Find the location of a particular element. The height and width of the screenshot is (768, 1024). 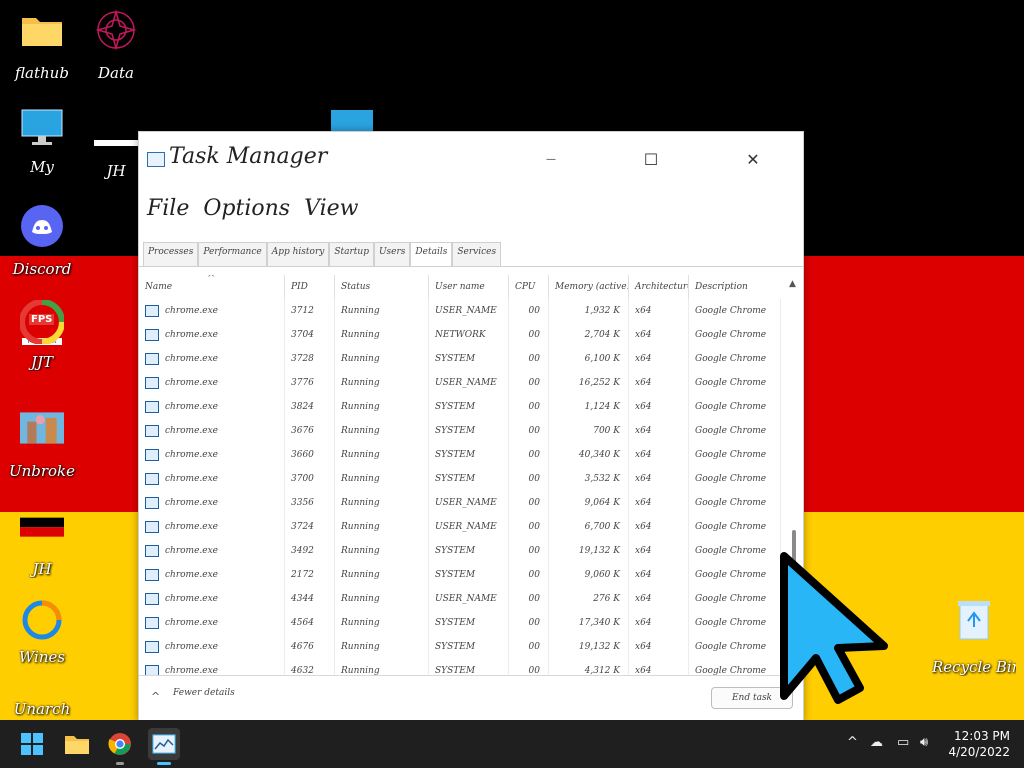

desktop-icon-discord: Discord is located at coordinates (42, 241).